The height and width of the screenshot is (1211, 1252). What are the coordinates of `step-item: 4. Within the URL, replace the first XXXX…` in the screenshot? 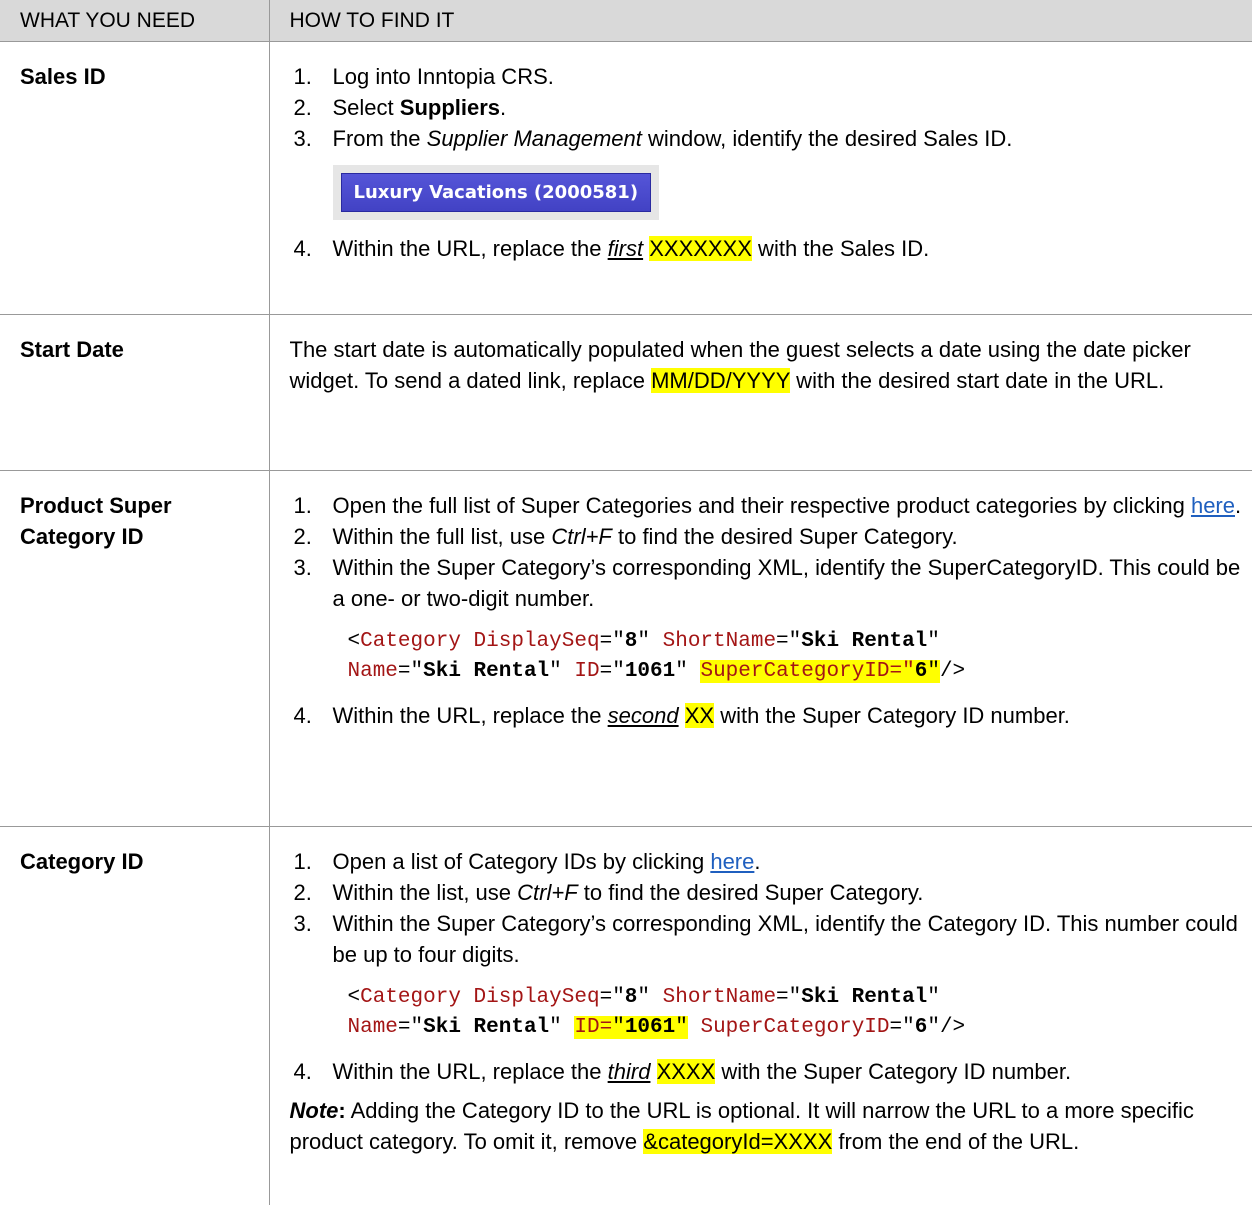 It's located at (611, 248).